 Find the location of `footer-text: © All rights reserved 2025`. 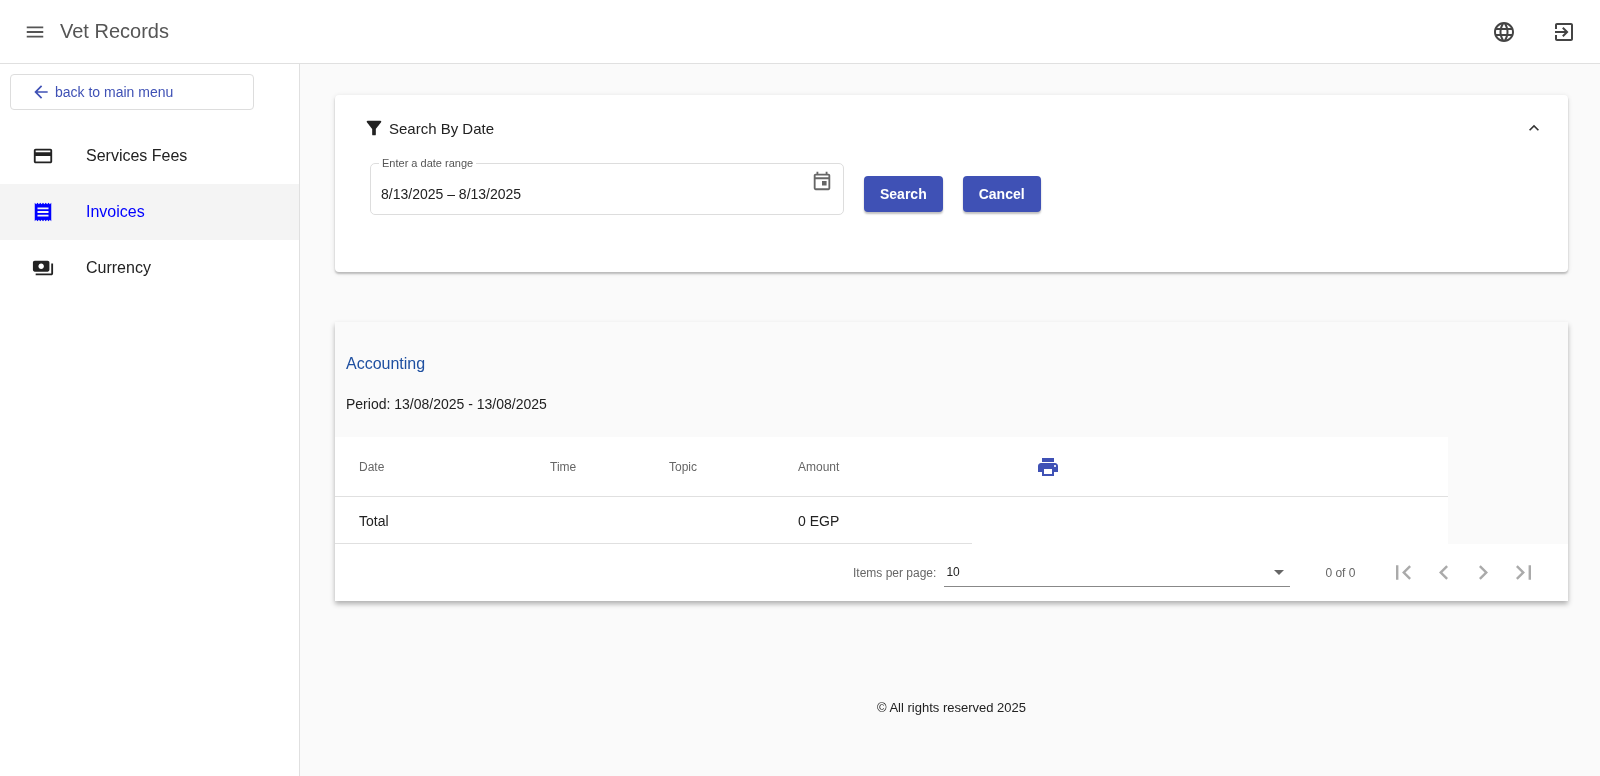

footer-text: © All rights reserved 2025 is located at coordinates (951, 707).